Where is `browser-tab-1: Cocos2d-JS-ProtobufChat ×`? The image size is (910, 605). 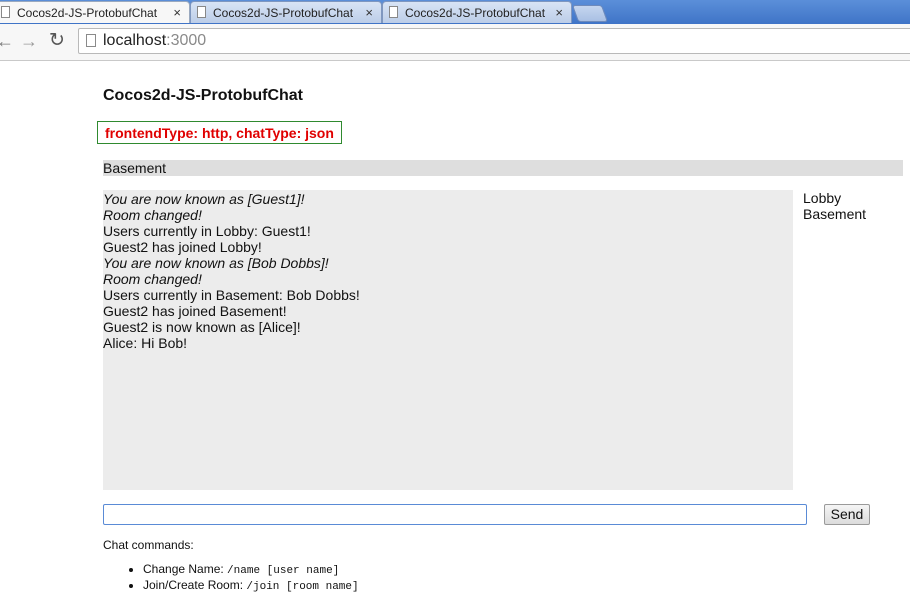
browser-tab-1: Cocos2d-JS-ProtobufChat × is located at coordinates (95, 12).